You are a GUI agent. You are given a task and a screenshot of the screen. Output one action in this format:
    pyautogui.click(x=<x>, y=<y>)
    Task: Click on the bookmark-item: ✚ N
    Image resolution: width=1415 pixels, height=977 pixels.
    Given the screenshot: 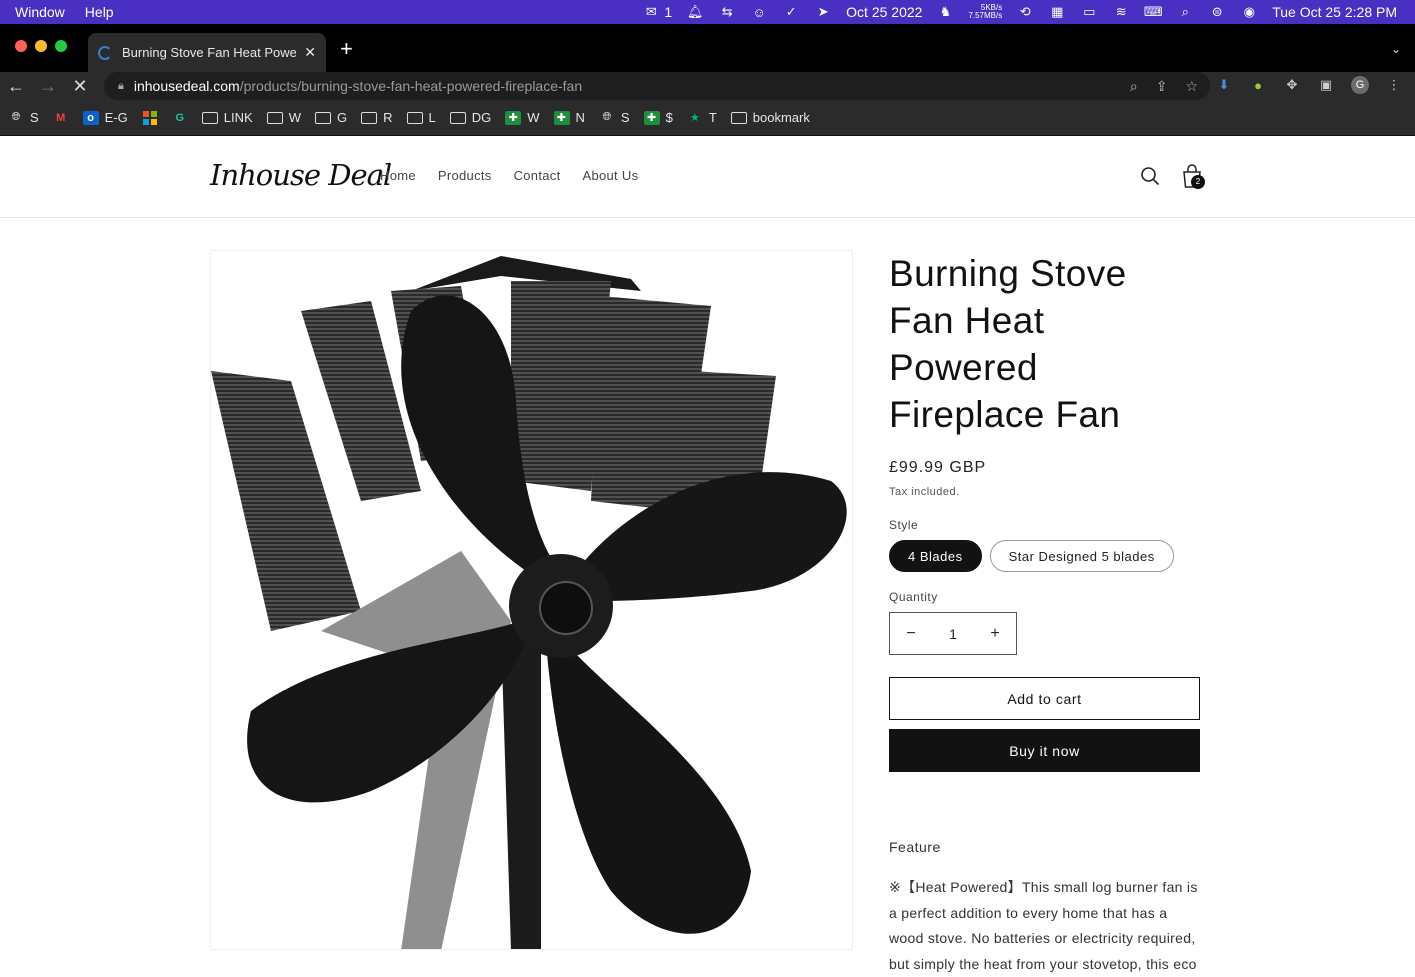 What is the action you would take?
    pyautogui.click(x=569, y=117)
    